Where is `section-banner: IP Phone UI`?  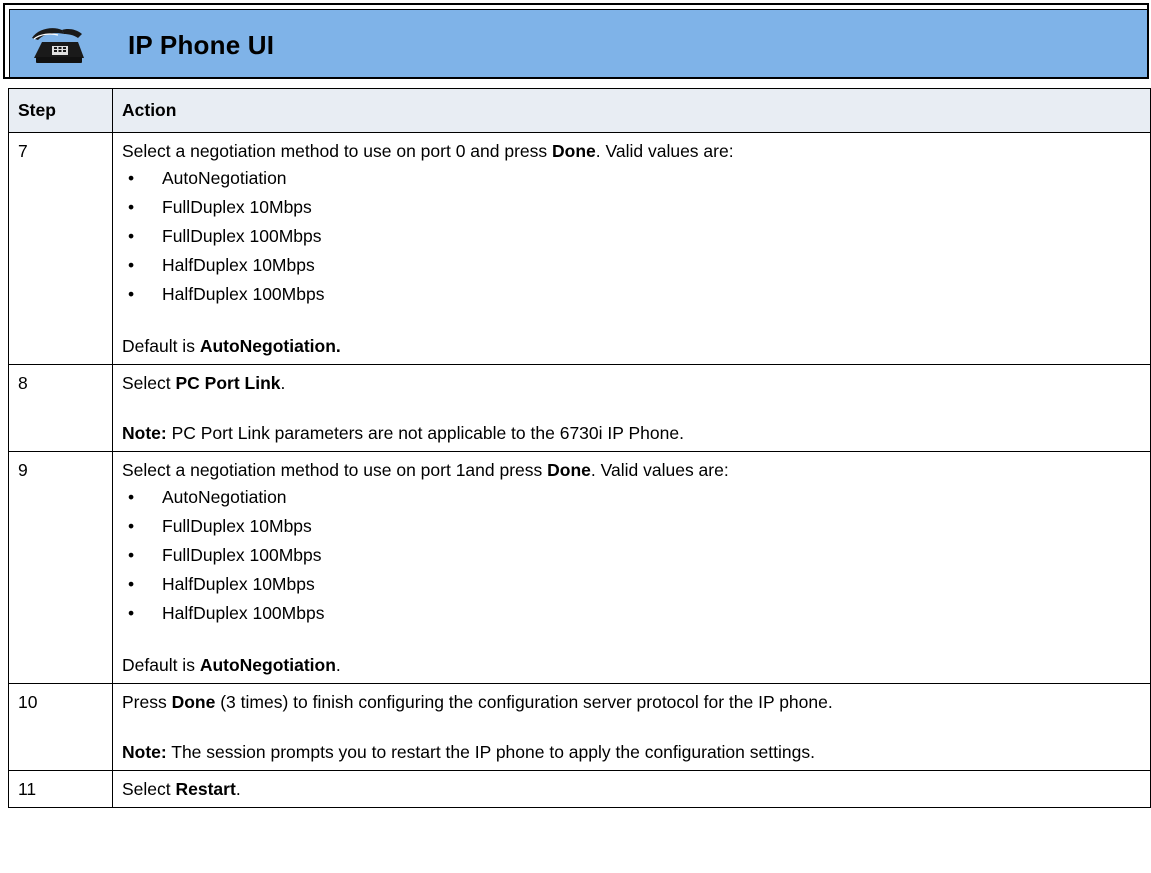 section-banner: IP Phone UI is located at coordinates (576, 41).